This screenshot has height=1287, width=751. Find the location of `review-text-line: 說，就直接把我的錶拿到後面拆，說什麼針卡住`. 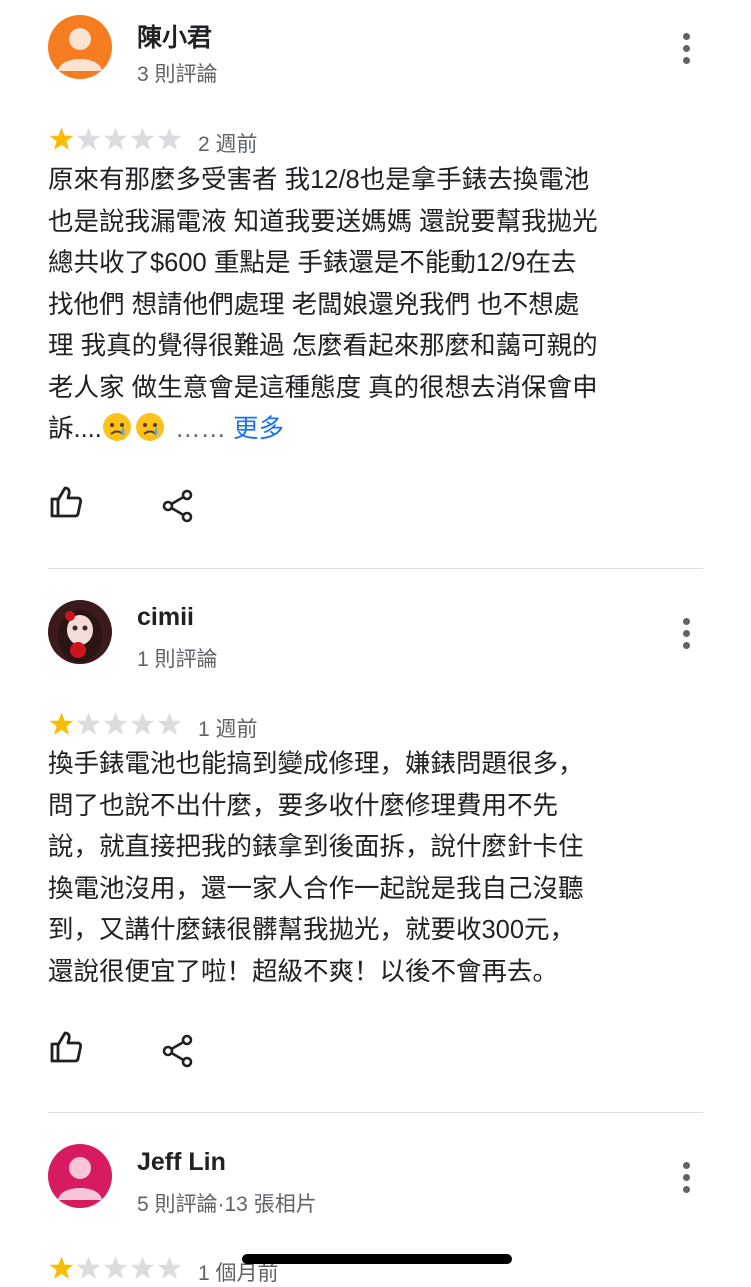

review-text-line: 說，就直接把我的錶拿到後面拆，說什麼針卡住 is located at coordinates (316, 847).